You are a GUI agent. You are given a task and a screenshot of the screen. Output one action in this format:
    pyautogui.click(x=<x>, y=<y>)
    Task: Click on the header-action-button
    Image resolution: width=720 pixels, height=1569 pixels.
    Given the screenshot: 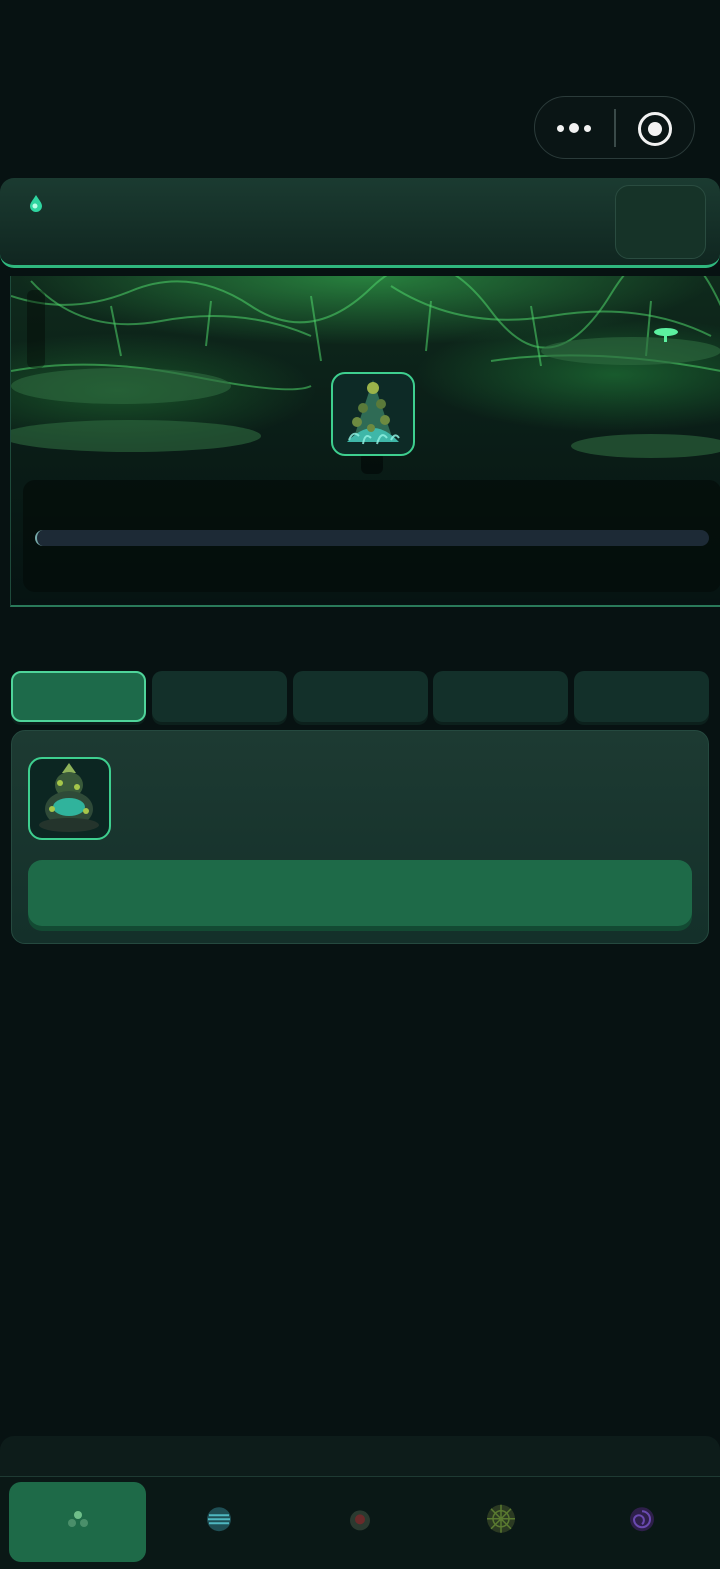 What is the action you would take?
    pyautogui.click(x=660, y=222)
    